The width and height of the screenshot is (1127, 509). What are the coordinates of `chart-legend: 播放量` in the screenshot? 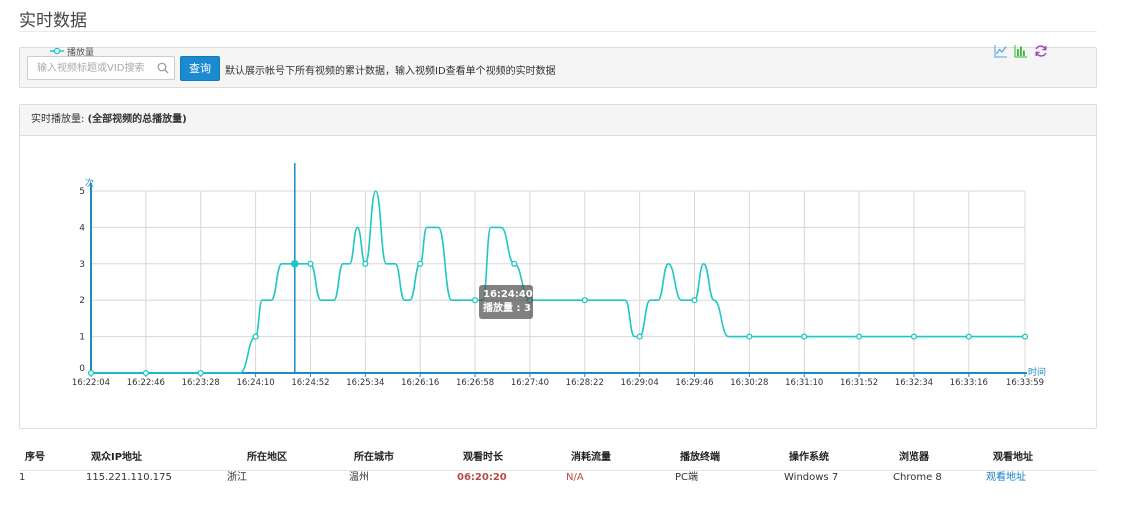 It's located at (72, 51).